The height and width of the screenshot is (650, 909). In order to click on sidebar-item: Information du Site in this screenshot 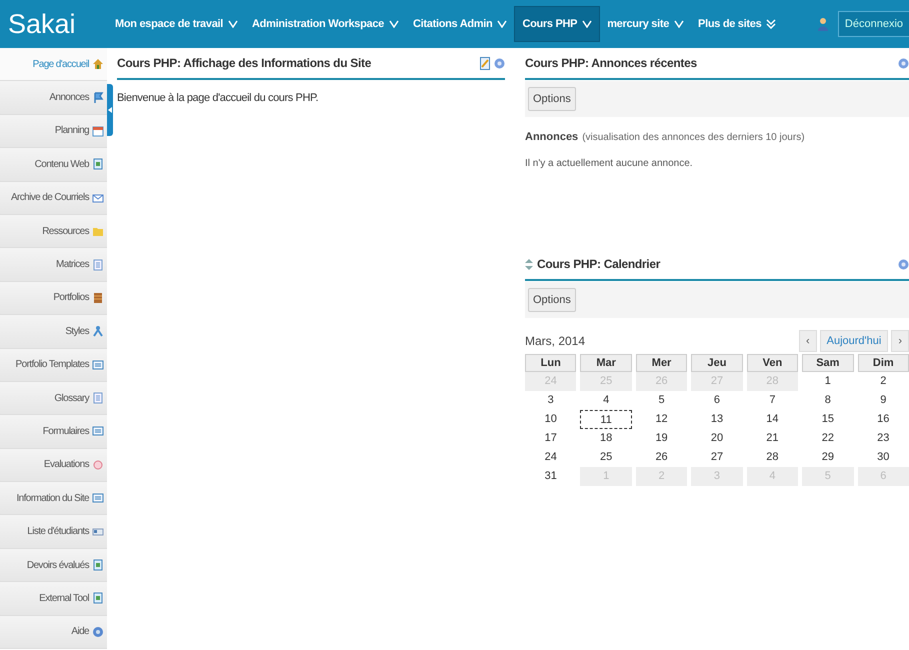, I will do `click(53, 499)`.